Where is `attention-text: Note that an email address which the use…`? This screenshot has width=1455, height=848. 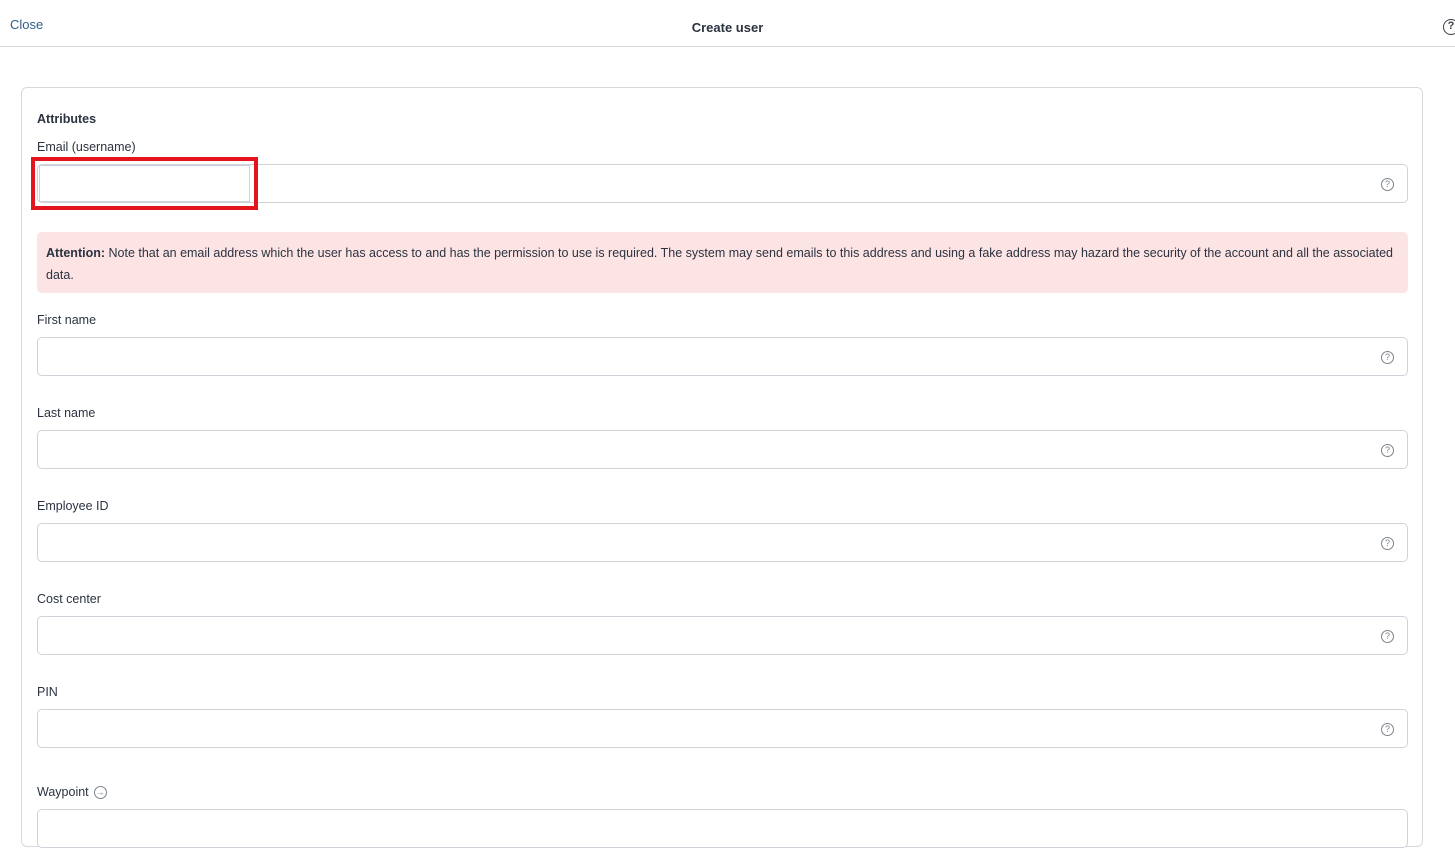 attention-text: Note that an email address which the use… is located at coordinates (719, 264).